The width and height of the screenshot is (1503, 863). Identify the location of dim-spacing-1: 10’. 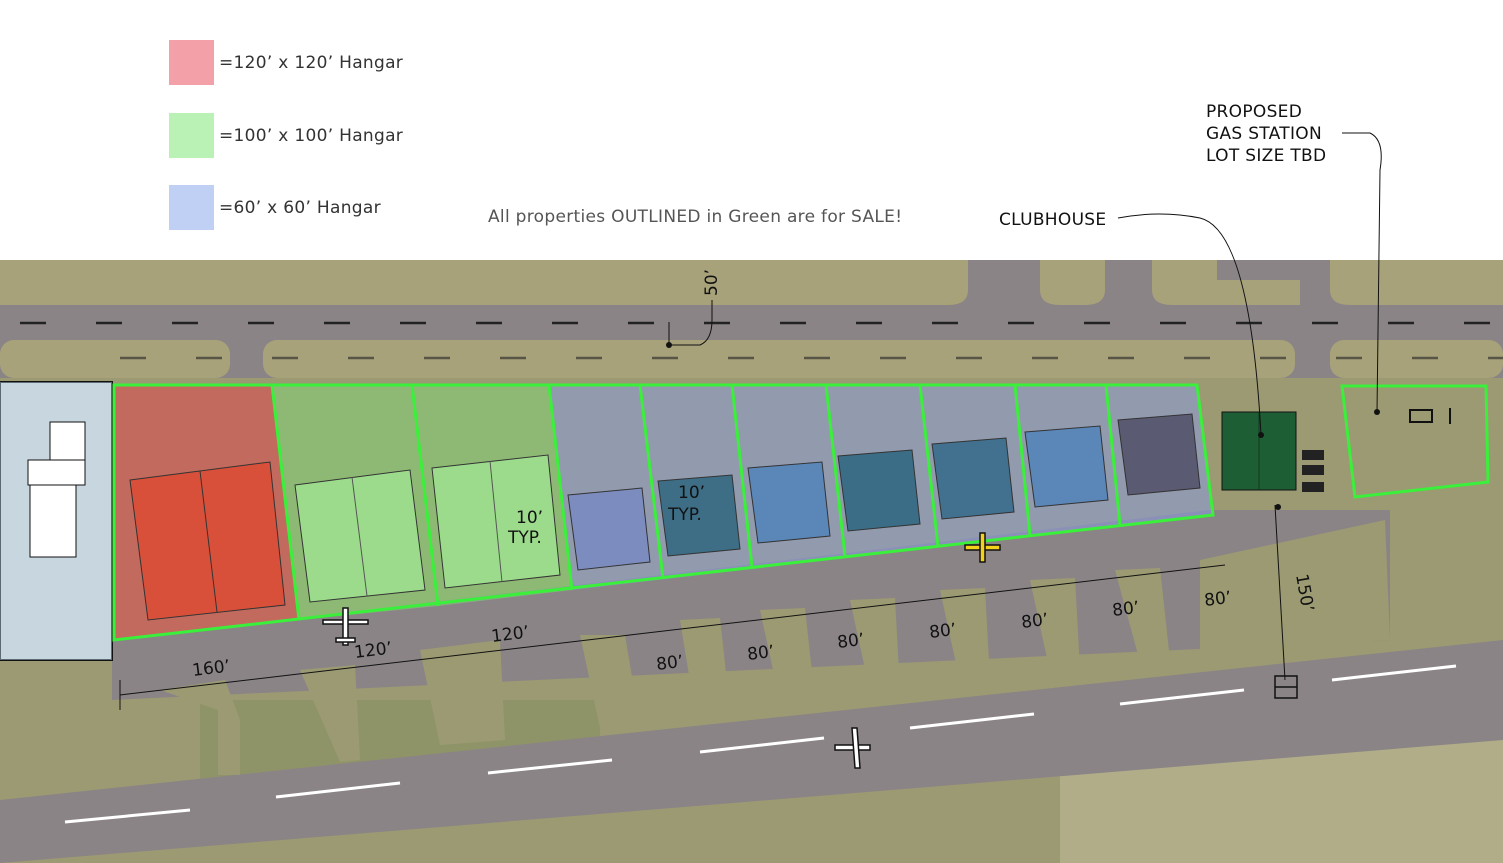
(529, 518).